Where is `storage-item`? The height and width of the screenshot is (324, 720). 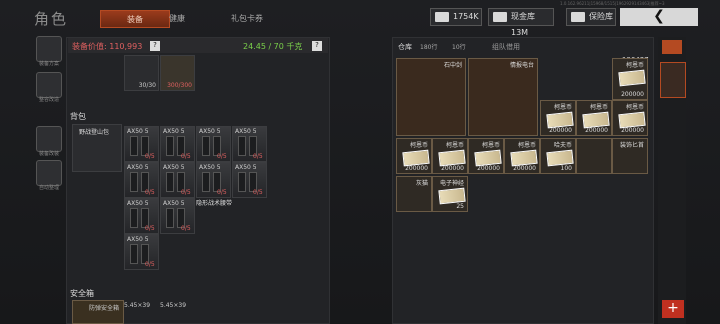
storage-item is located at coordinates (594, 156).